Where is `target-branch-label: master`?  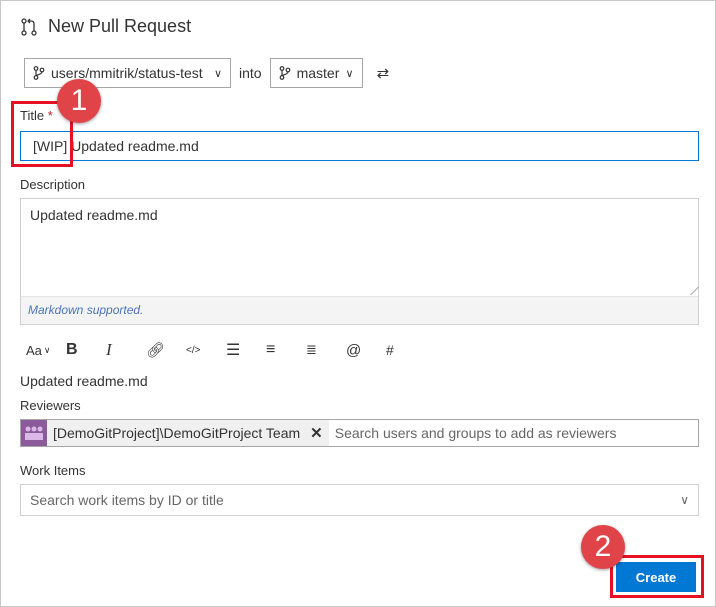
target-branch-label: master is located at coordinates (318, 73).